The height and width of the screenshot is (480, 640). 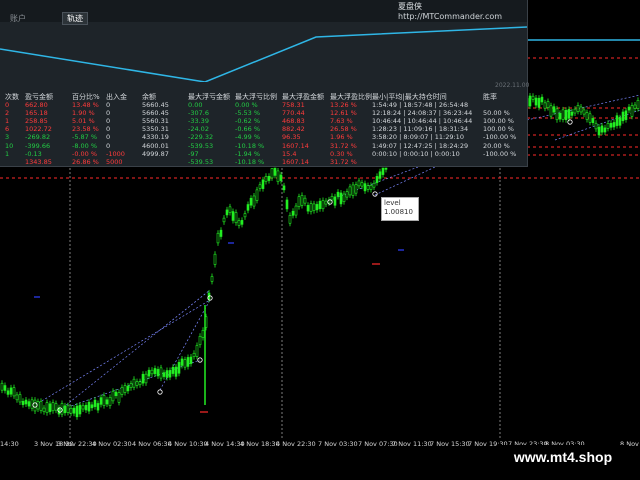 I want to click on table-cell: -5.87 %, so click(x=85, y=137).